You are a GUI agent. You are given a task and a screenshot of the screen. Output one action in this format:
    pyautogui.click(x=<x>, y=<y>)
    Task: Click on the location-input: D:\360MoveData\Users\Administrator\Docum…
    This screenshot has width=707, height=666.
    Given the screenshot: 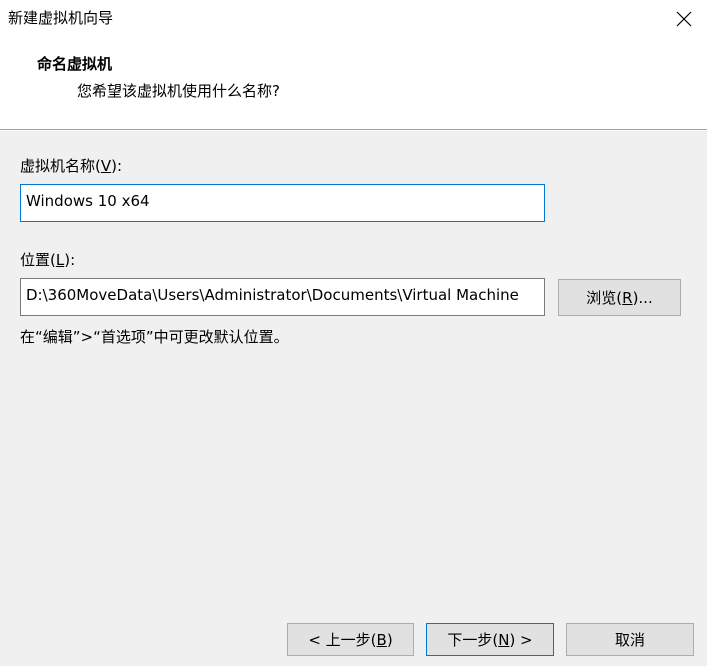 What is the action you would take?
    pyautogui.click(x=282, y=297)
    